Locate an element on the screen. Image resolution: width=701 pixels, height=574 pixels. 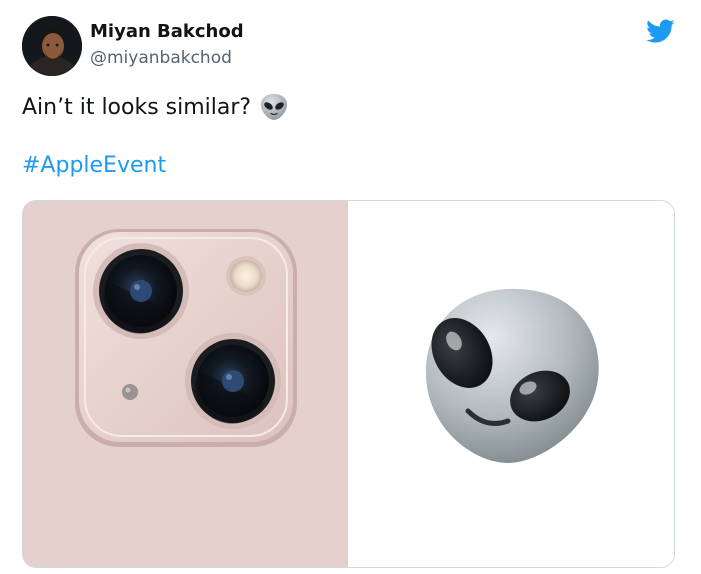
alien-emoji-icon is located at coordinates (274, 107).